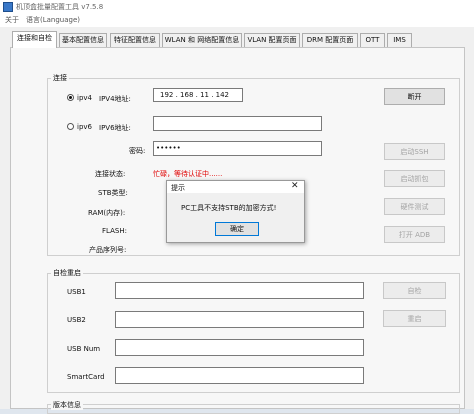 Image resolution: width=474 pixels, height=414 pixels. Describe the element at coordinates (12, 20) in the screenshot. I see `menu-about: 关于` at that location.